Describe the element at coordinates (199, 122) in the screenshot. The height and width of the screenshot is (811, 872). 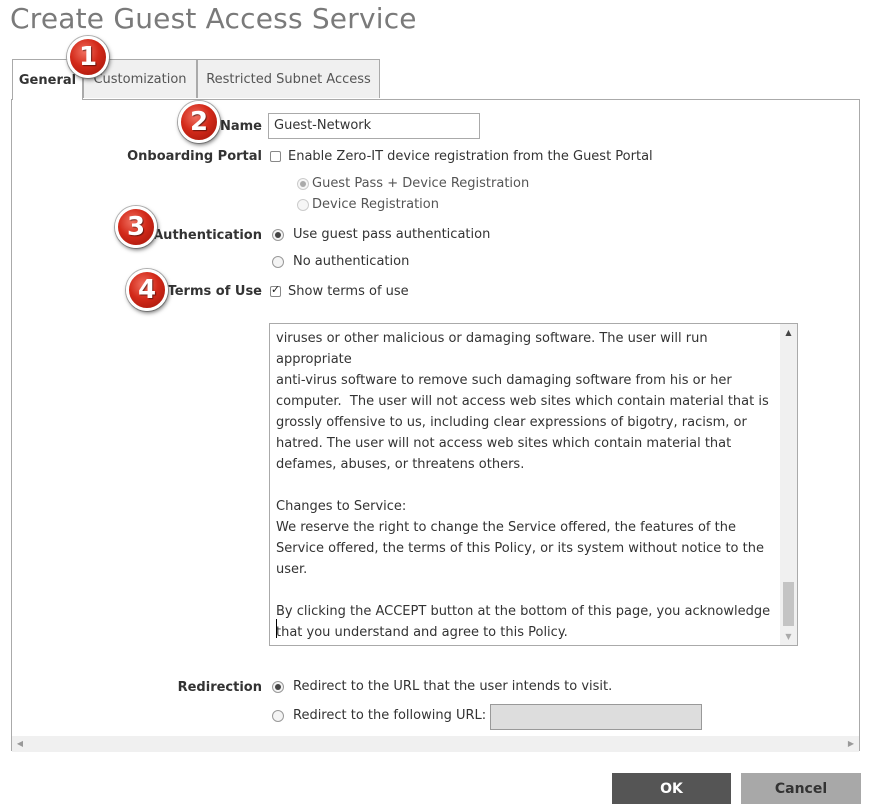
I see `callout-badge-2: 2` at that location.